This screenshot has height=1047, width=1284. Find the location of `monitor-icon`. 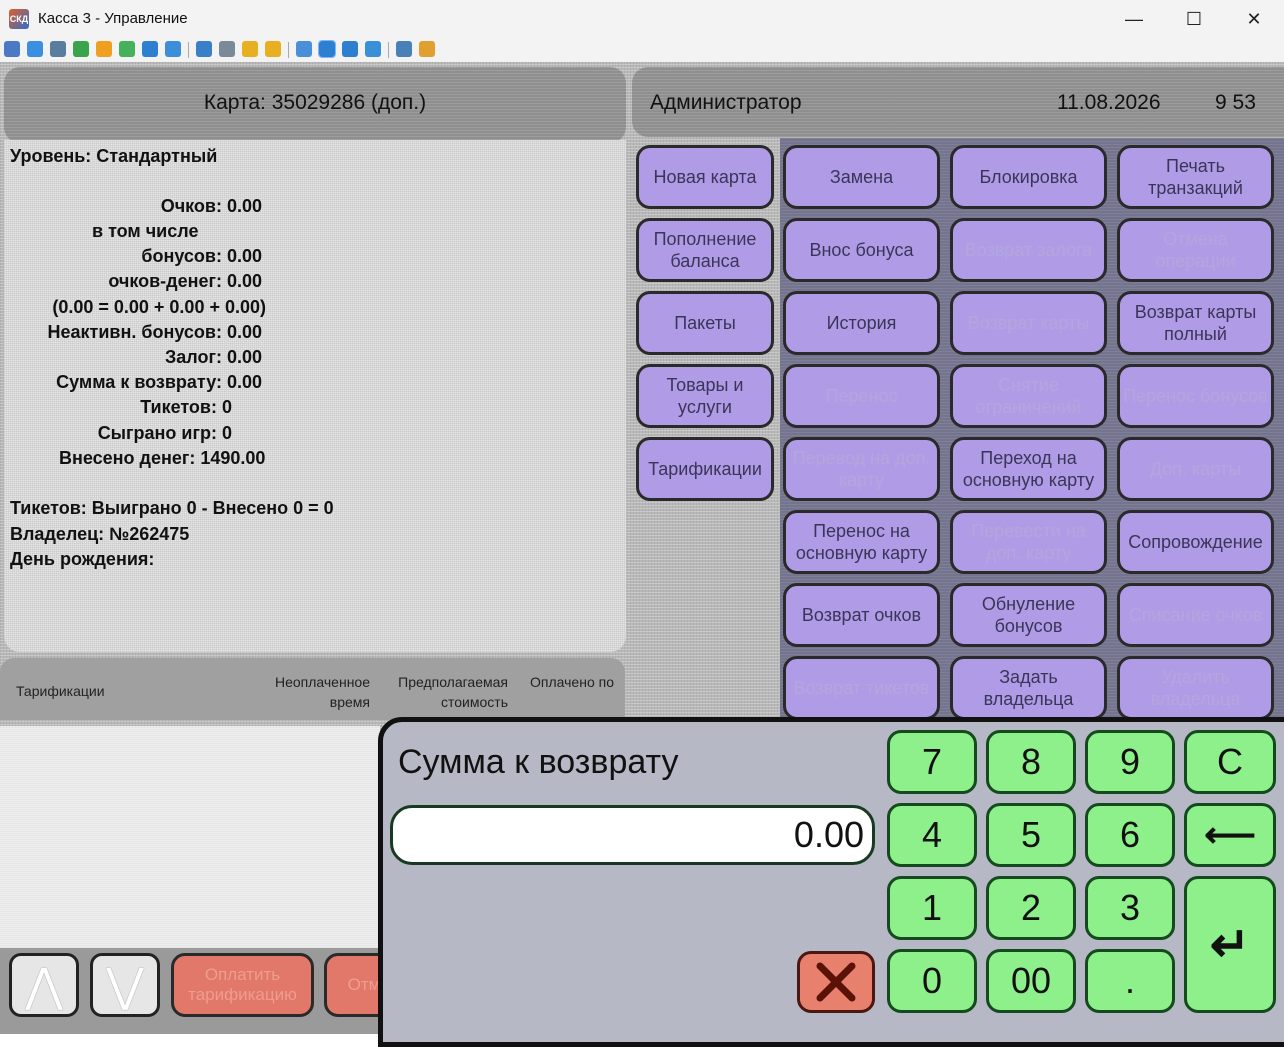

monitor-icon is located at coordinates (12, 49).